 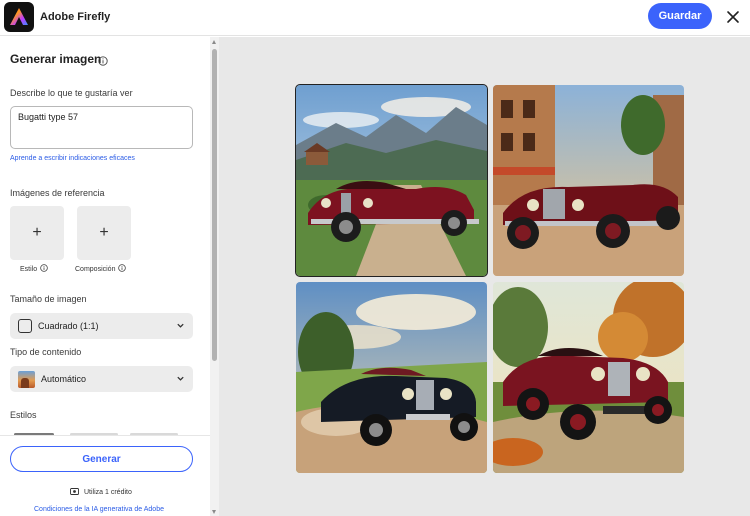 I want to click on panel-divider, so click(x=105, y=435).